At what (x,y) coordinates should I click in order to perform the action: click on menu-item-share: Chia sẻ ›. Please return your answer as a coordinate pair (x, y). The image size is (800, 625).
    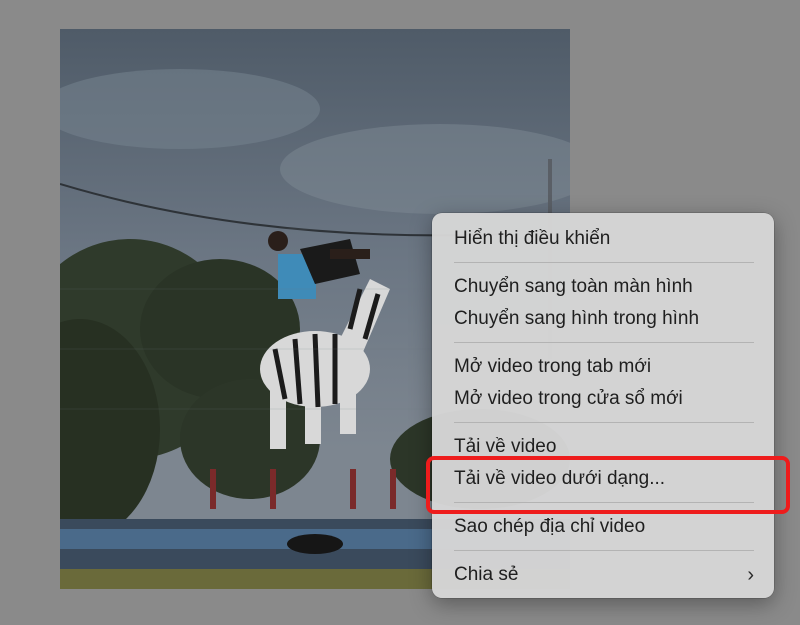
    Looking at the image, I should click on (604, 575).